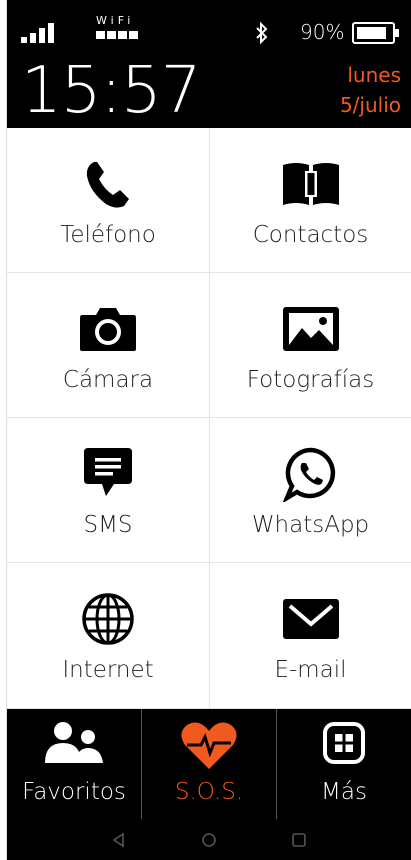 The width and height of the screenshot is (411, 860). What do you see at coordinates (108, 525) in the screenshot?
I see `app-label: SMS` at bounding box center [108, 525].